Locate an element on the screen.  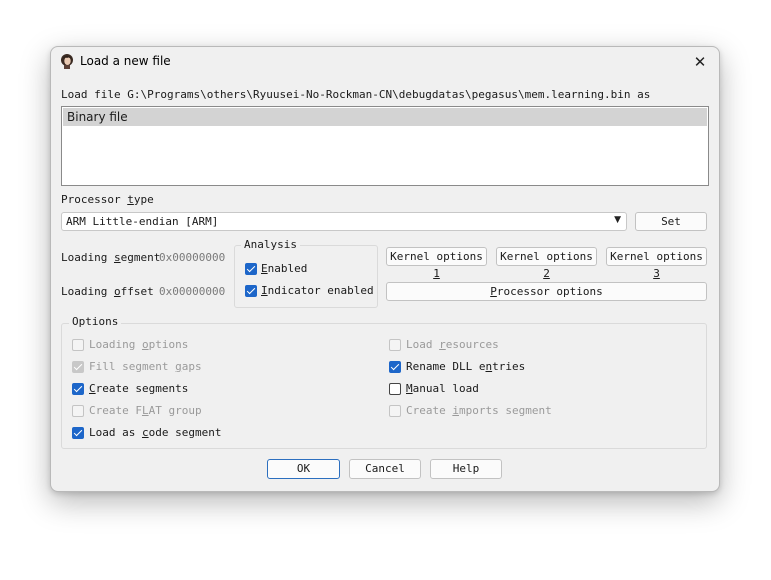
enabled-checkbox is located at coordinates (251, 269).